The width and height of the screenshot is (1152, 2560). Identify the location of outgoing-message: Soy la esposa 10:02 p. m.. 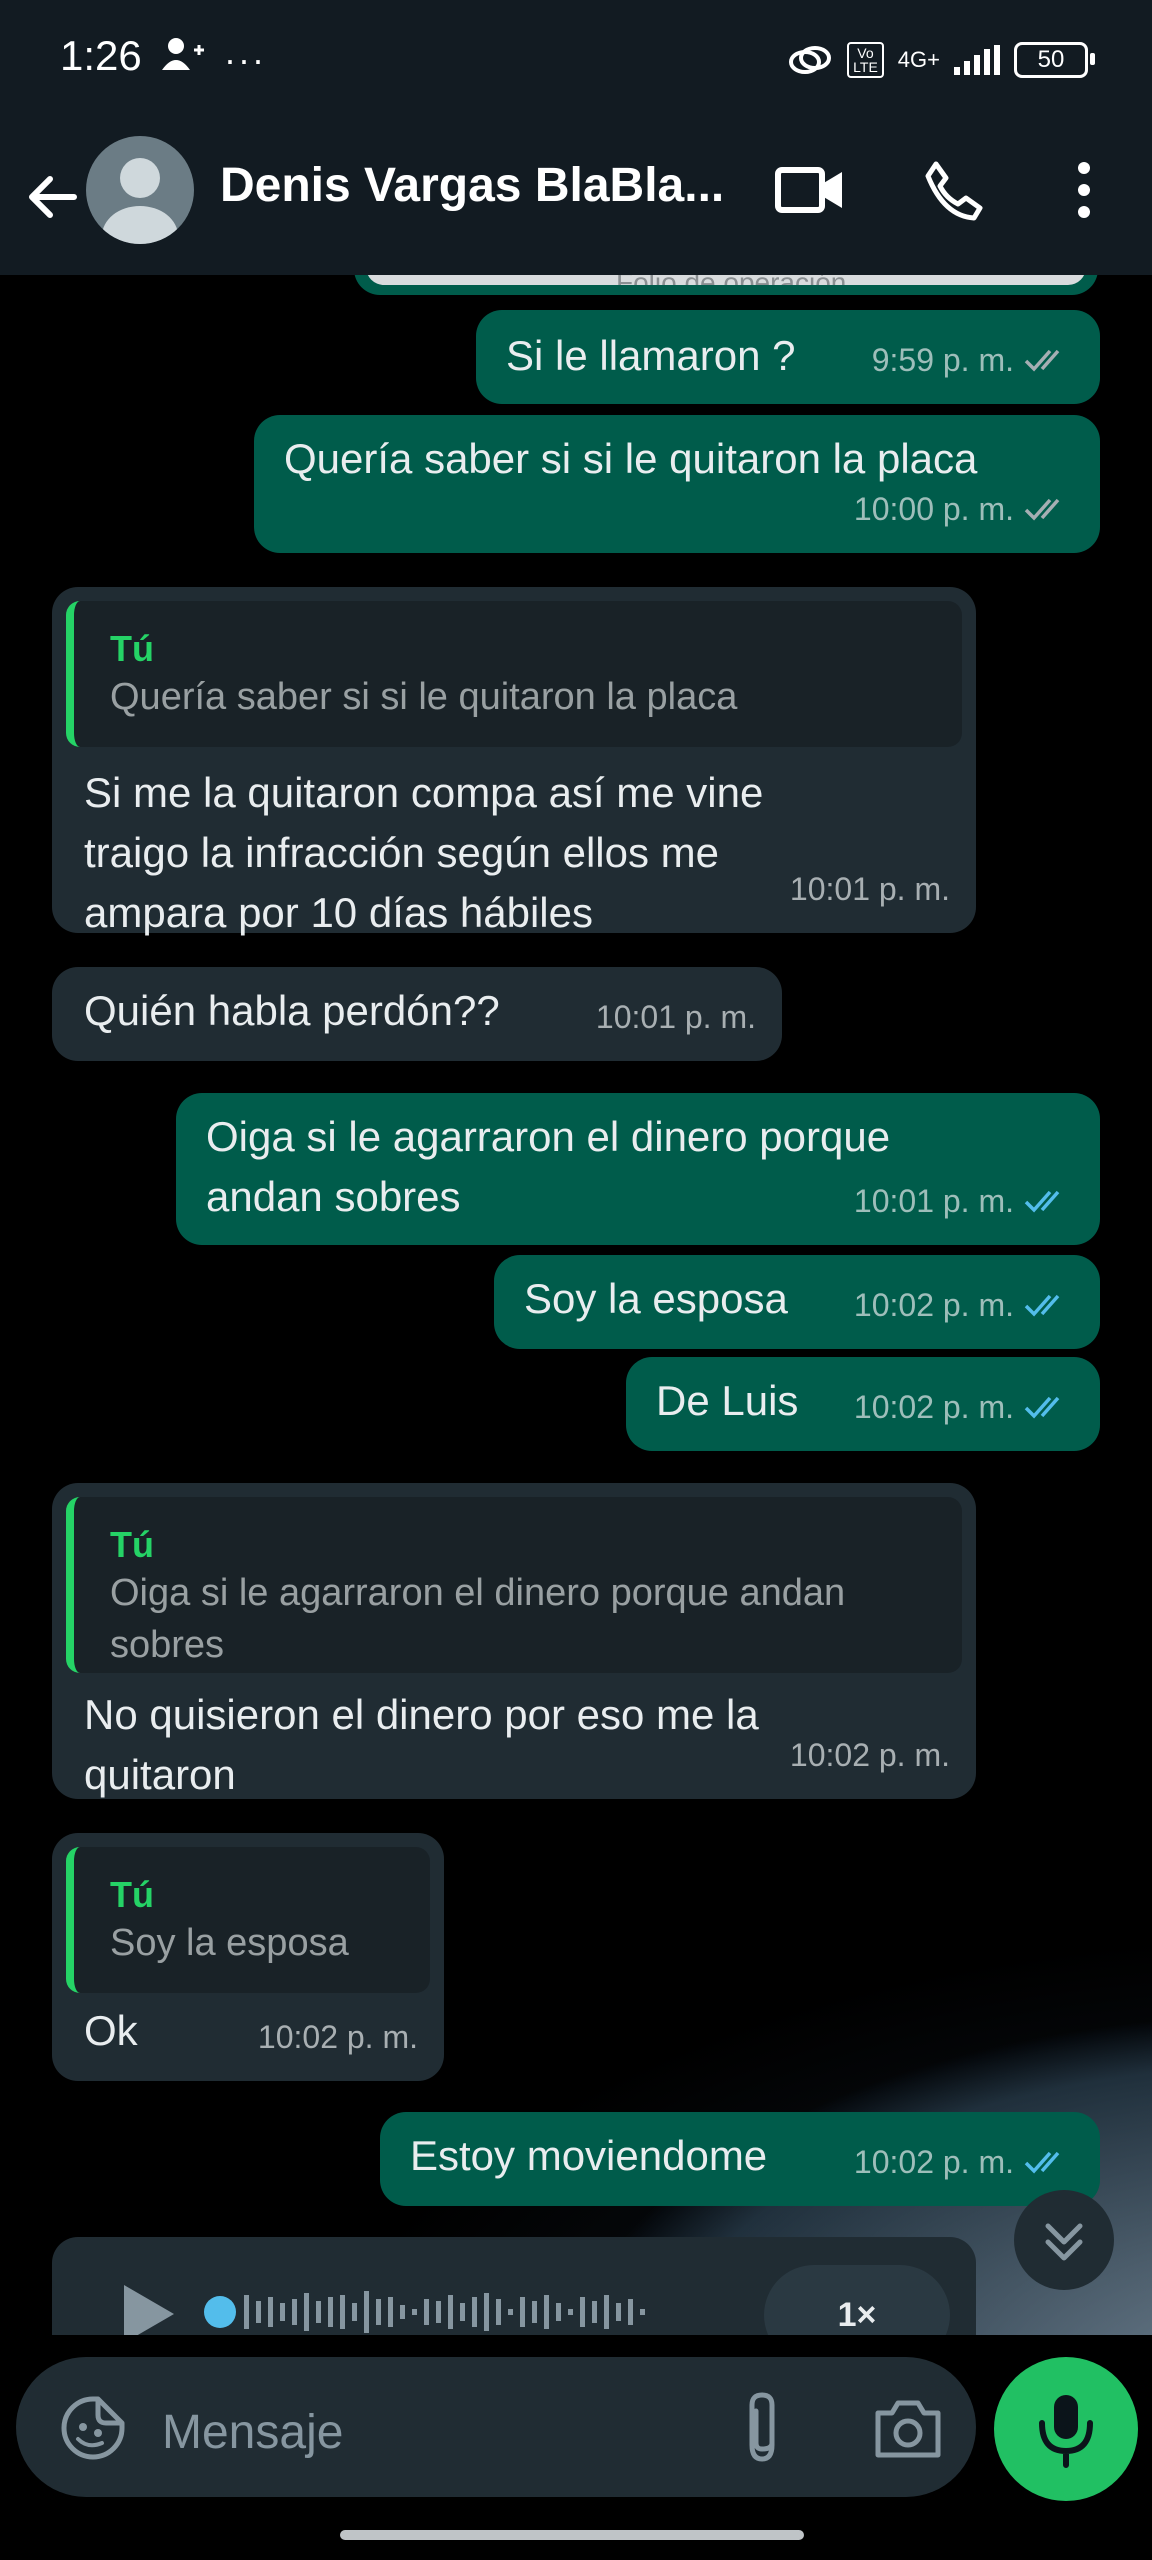
(797, 1302).